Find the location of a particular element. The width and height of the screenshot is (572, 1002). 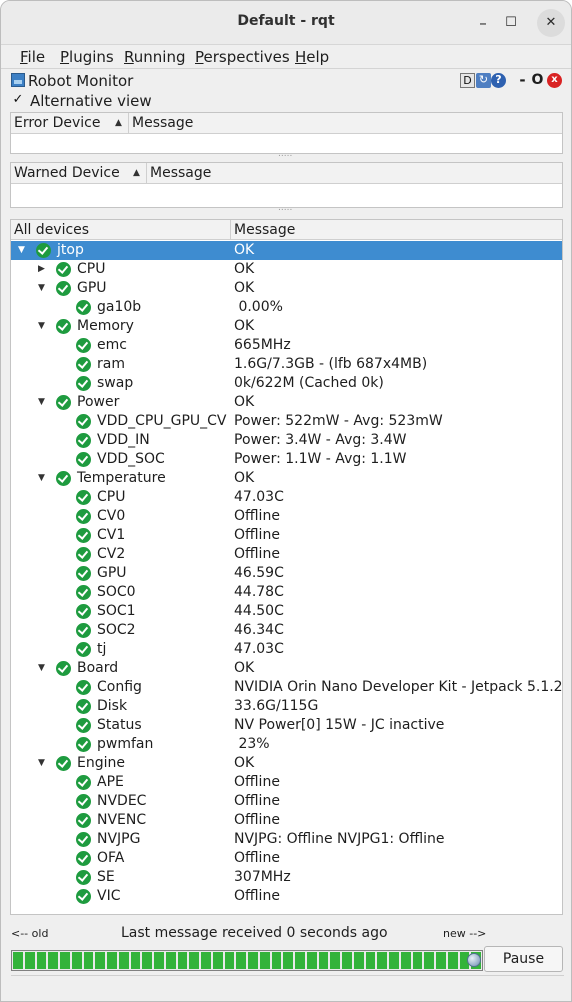

tree-row: SE 307MHz is located at coordinates (286, 877).